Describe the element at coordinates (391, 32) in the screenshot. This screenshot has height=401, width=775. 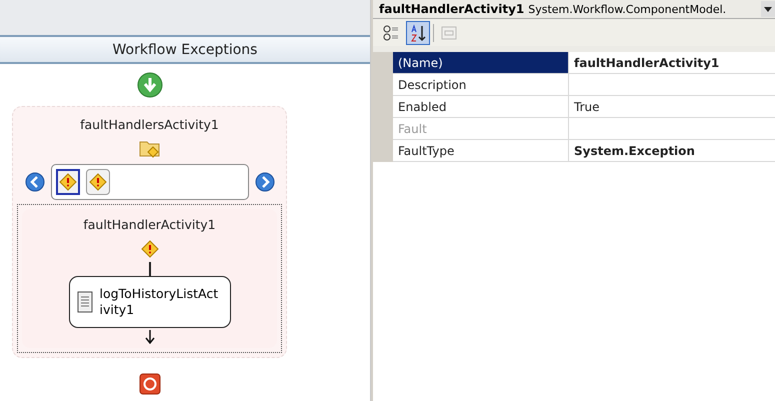
I see `categorized-icon` at that location.